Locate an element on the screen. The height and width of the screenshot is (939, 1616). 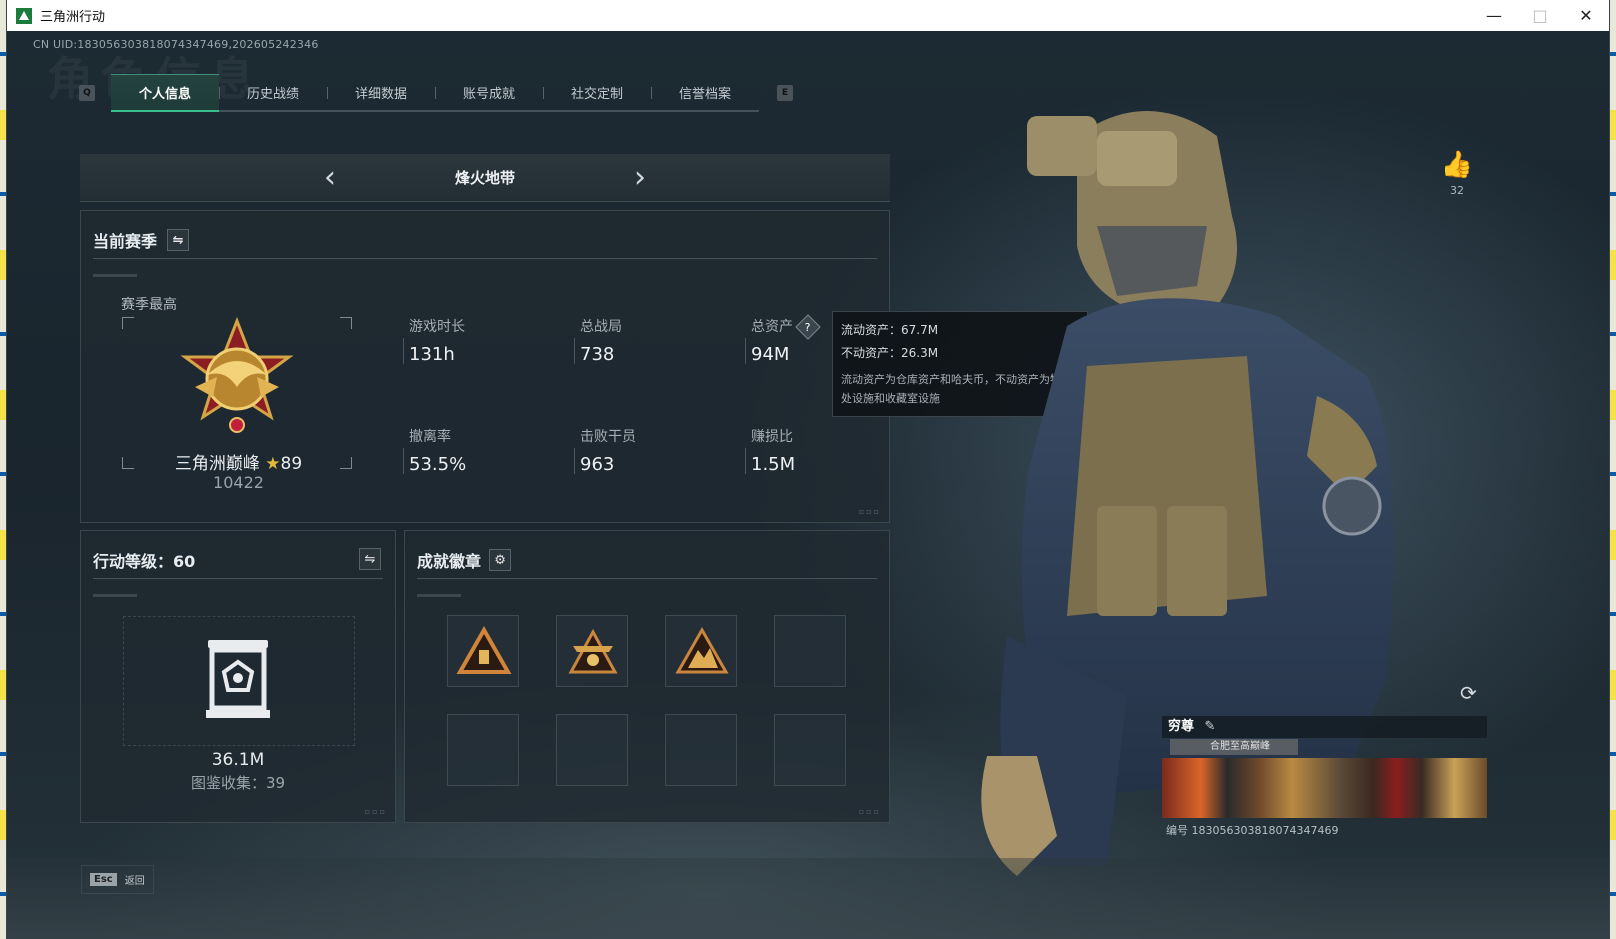
tab-reputation: 信誉档案 is located at coordinates (705, 92).